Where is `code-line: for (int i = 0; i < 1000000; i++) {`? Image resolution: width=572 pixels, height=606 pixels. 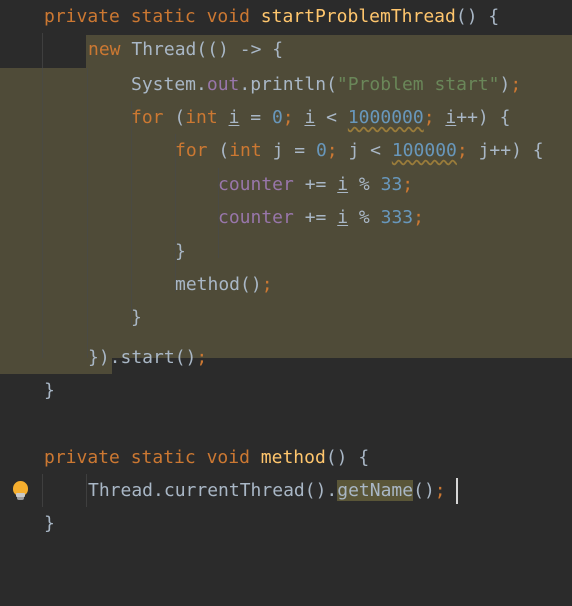 code-line: for (int i = 0; i < 1000000; i++) { is located at coordinates (286, 117).